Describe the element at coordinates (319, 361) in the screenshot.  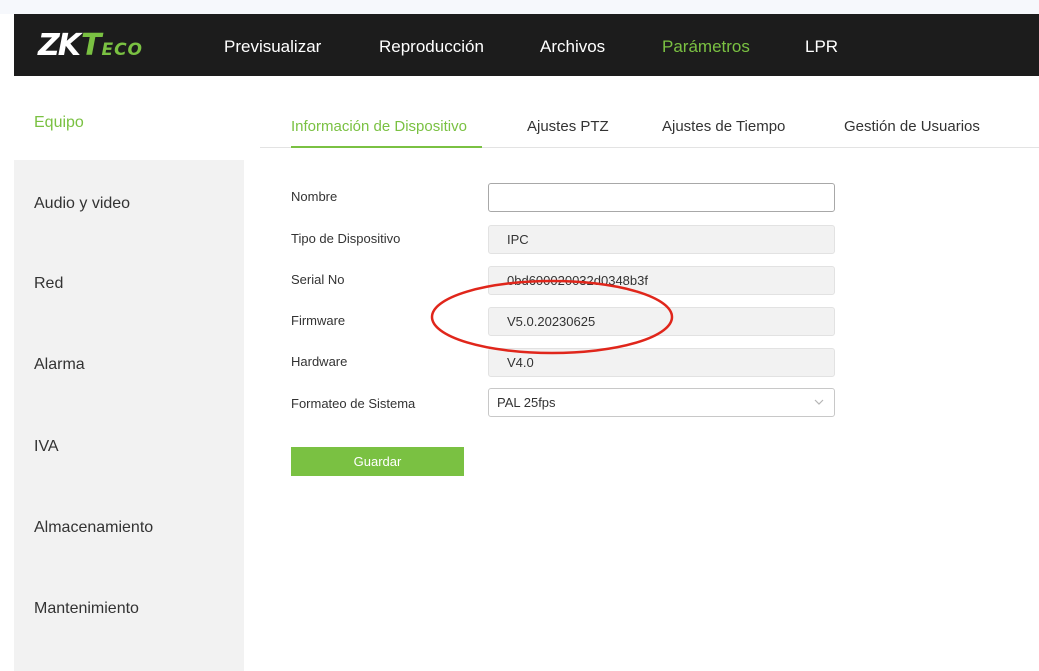
I see `hardware-label: Hardware` at that location.